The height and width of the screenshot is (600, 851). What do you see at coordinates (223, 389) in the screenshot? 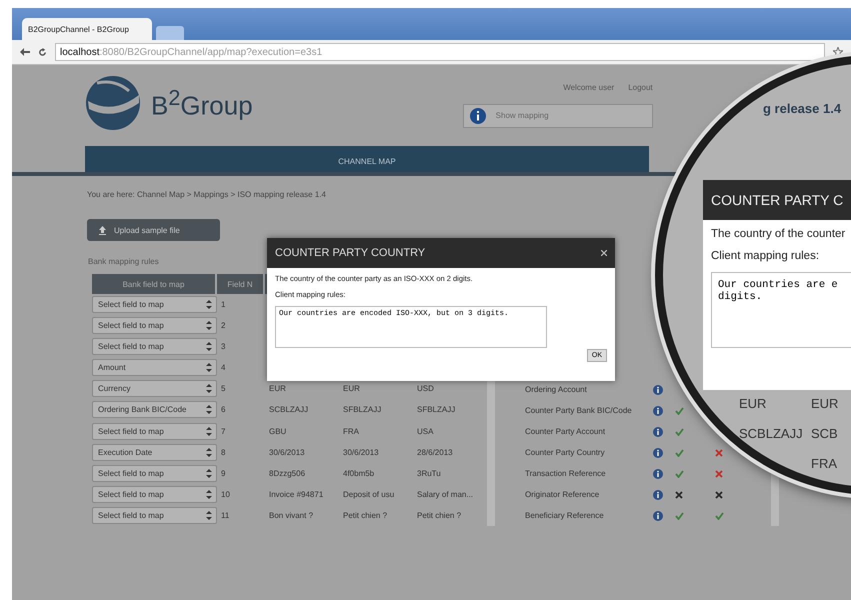
I see `table-cell-text: 5` at bounding box center [223, 389].